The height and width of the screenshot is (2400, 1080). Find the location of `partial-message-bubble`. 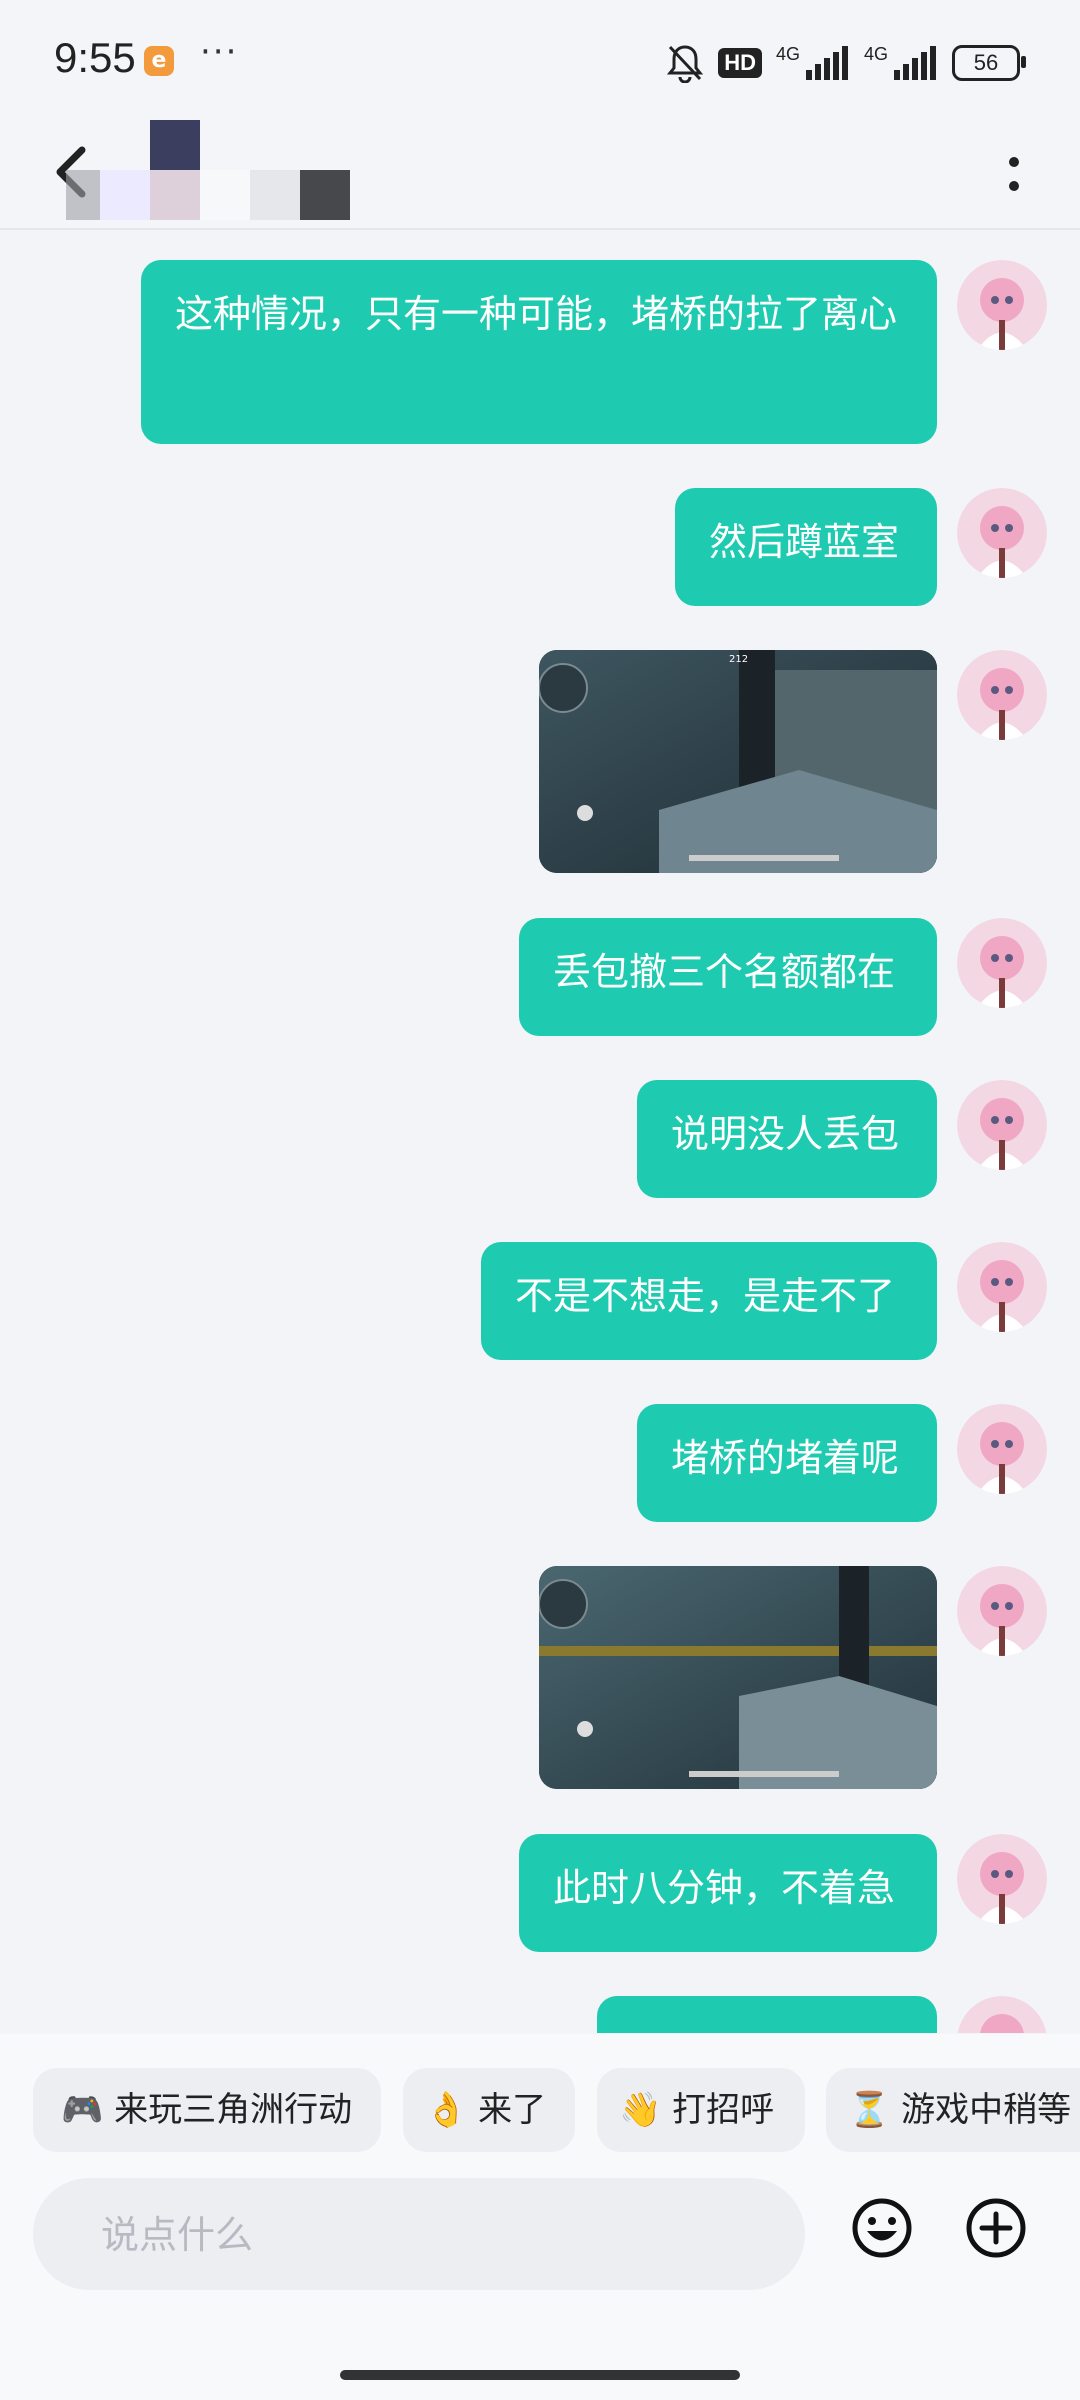

partial-message-bubble is located at coordinates (767, 2014).